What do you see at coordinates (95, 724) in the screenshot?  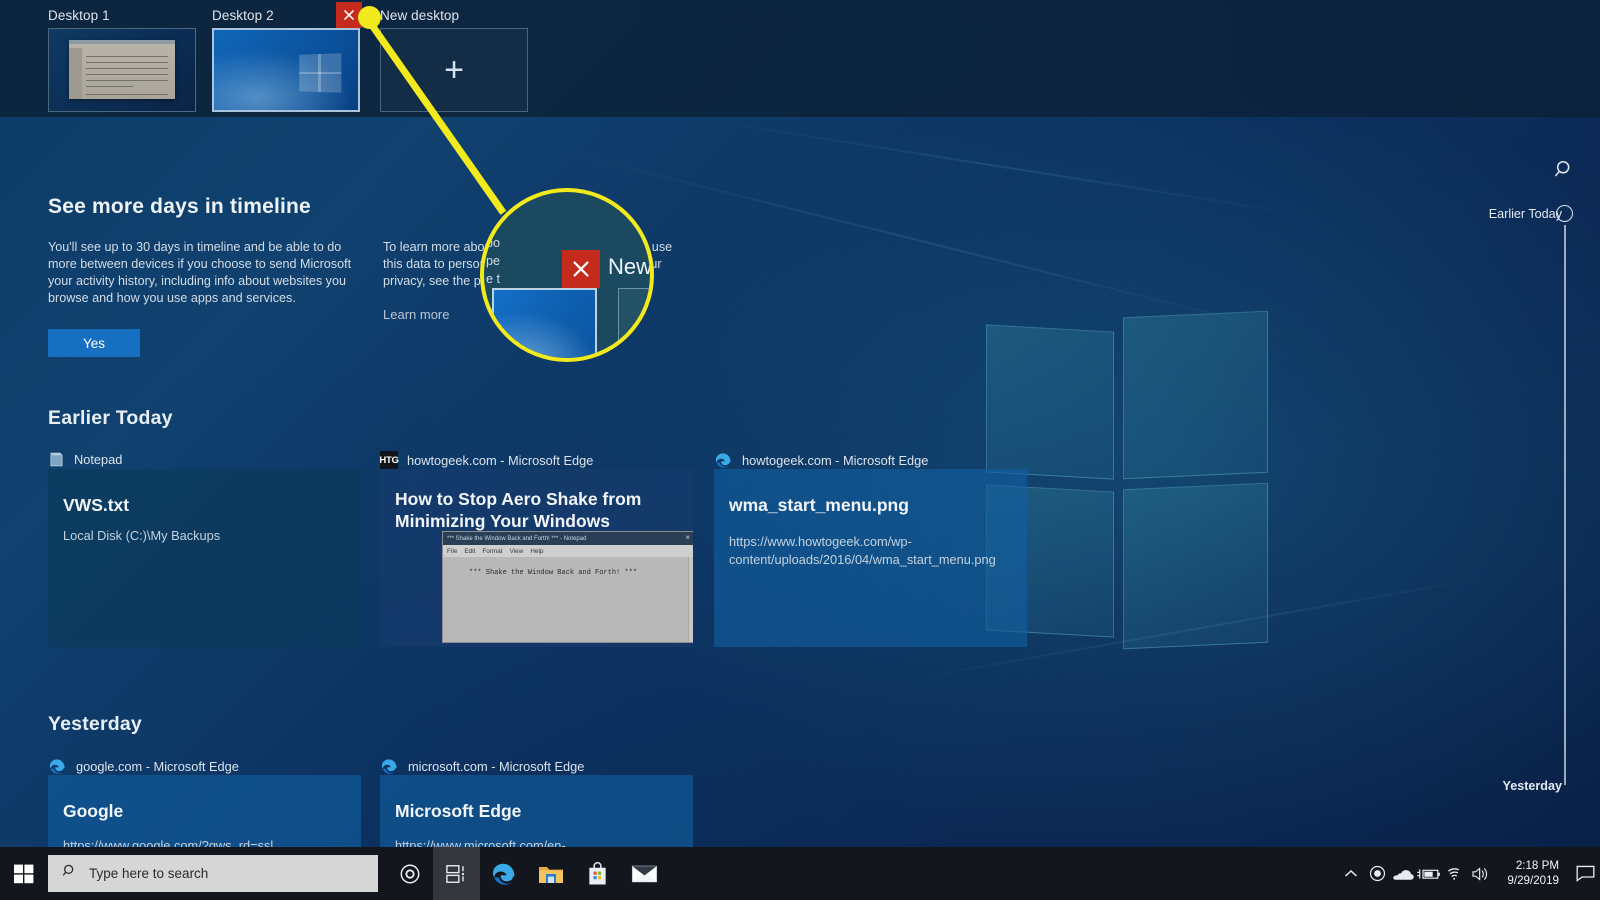 I see `group-heading-yesterday: Yesterday` at bounding box center [95, 724].